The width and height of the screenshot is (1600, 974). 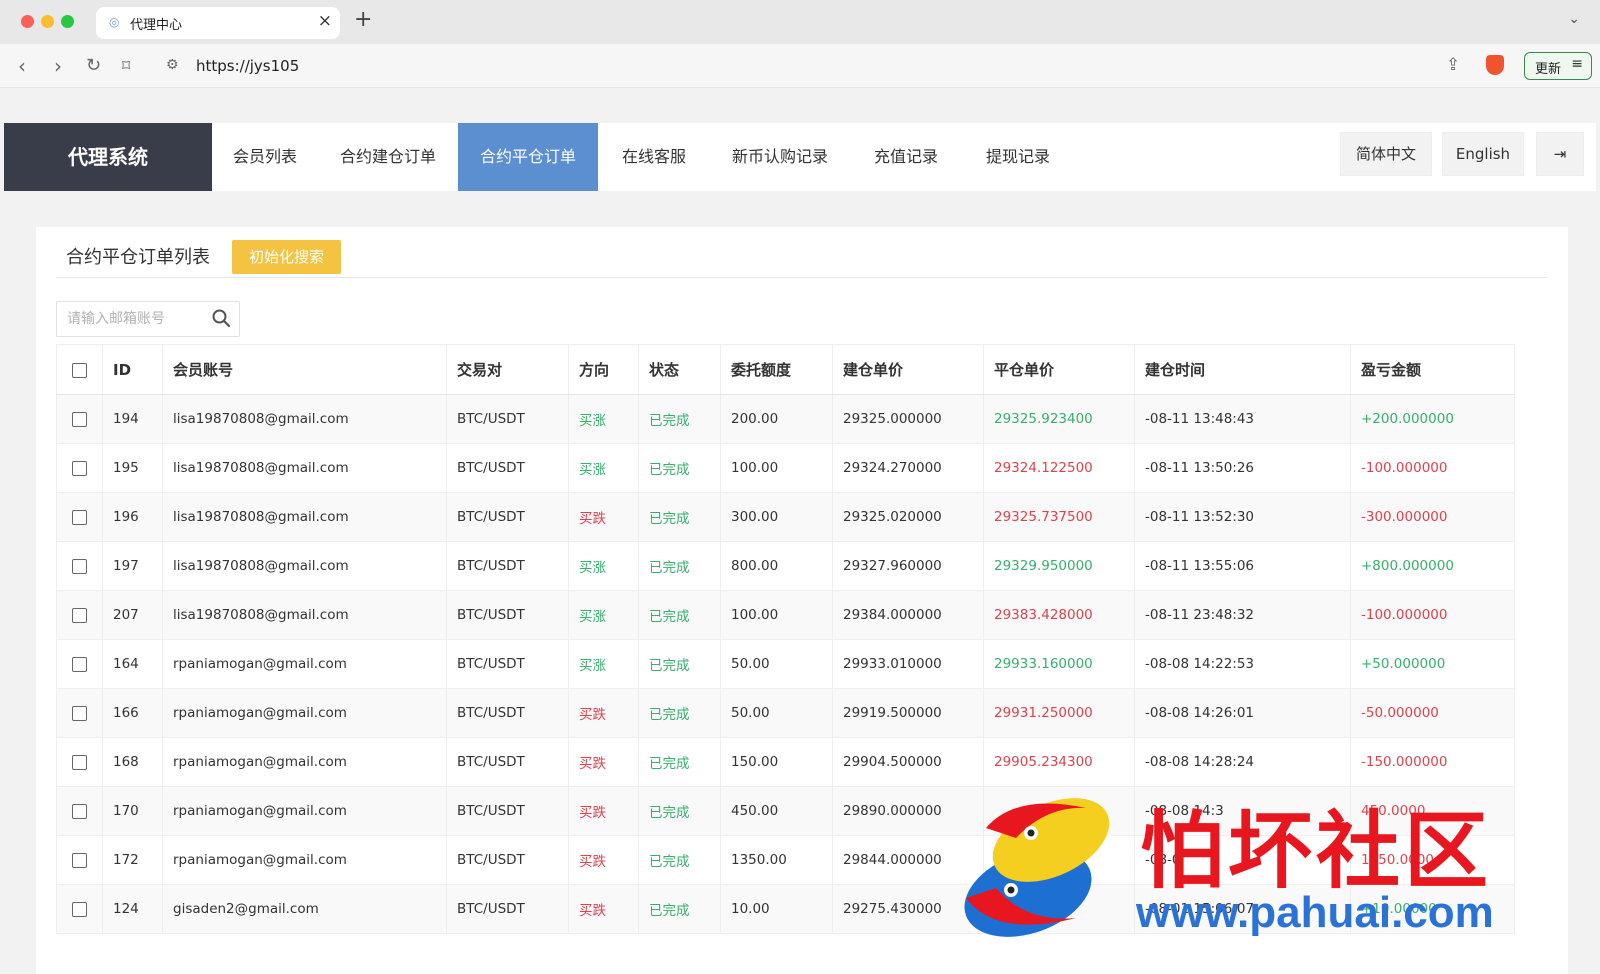 I want to click on cell-account: gisaden2@gmail.com, so click(x=304, y=909).